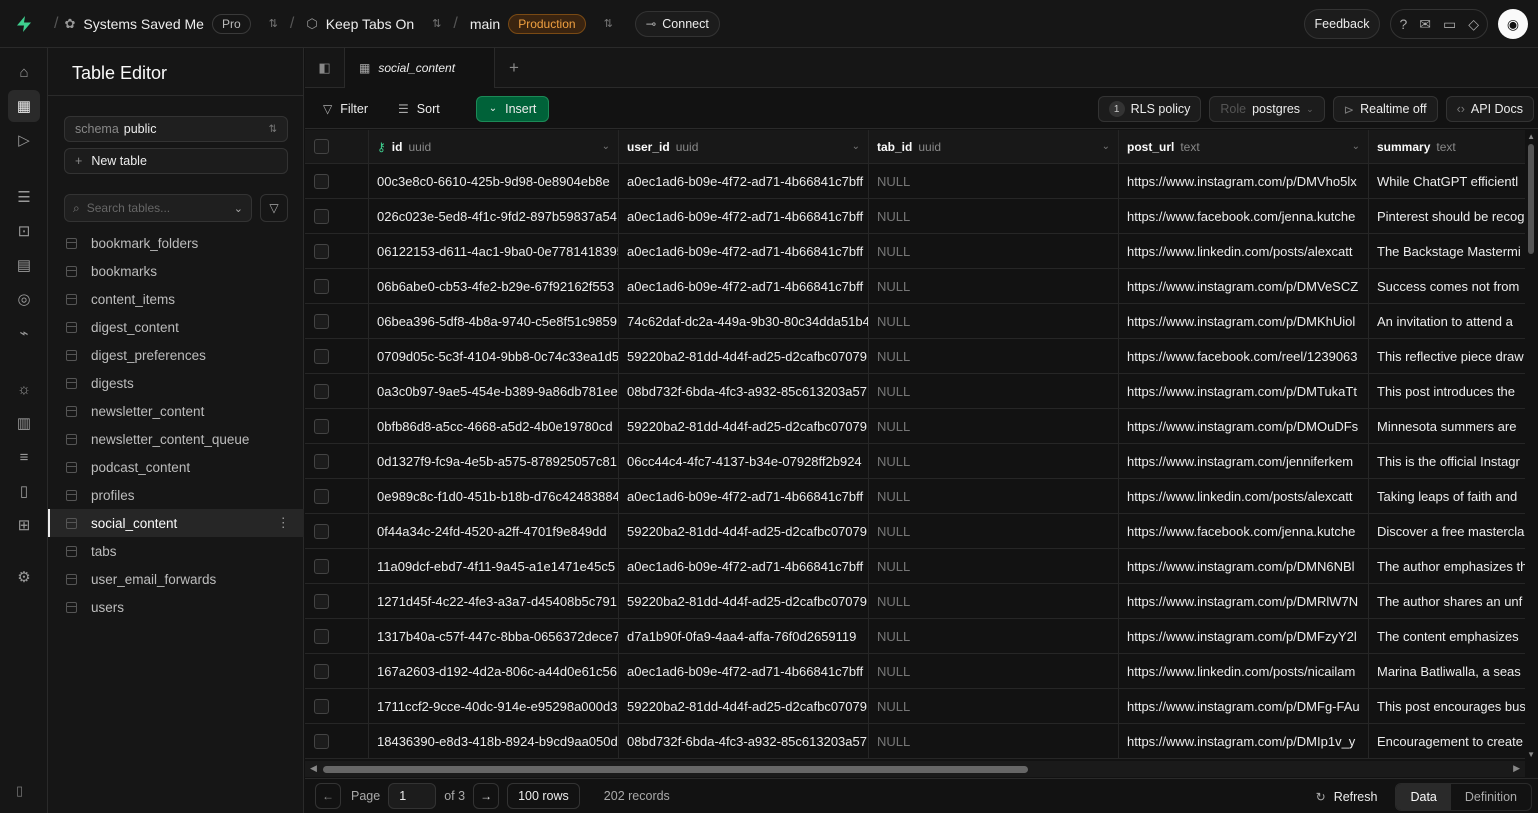 The width and height of the screenshot is (1538, 813). Describe the element at coordinates (1447, 566) in the screenshot. I see `cell-summary: The author emphasizes th` at that location.